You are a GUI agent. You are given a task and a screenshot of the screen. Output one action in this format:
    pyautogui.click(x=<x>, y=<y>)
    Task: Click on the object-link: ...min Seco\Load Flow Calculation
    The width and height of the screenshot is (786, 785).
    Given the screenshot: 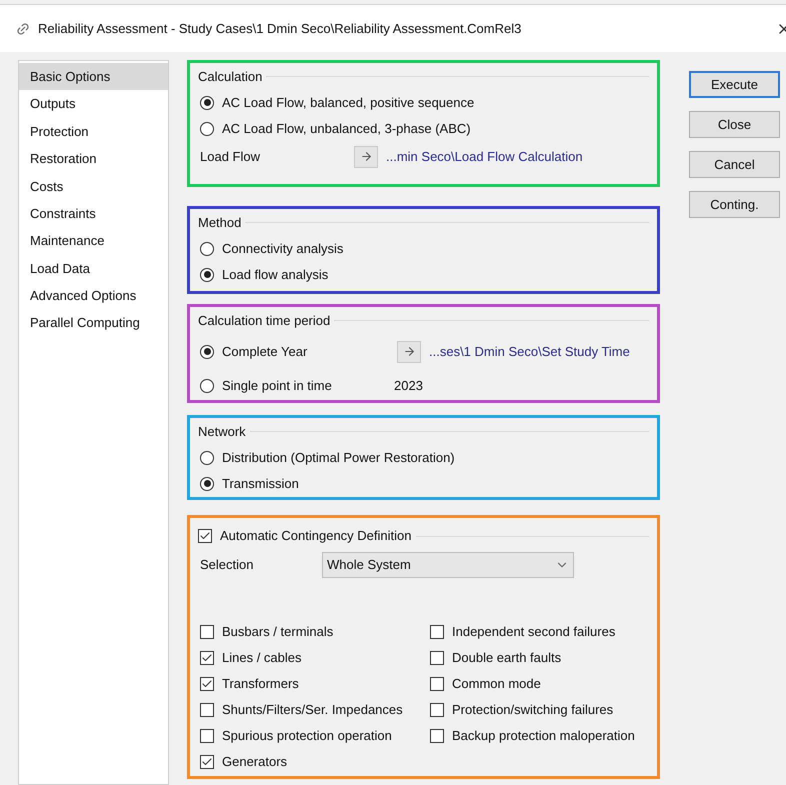 What is the action you would take?
    pyautogui.click(x=484, y=156)
    